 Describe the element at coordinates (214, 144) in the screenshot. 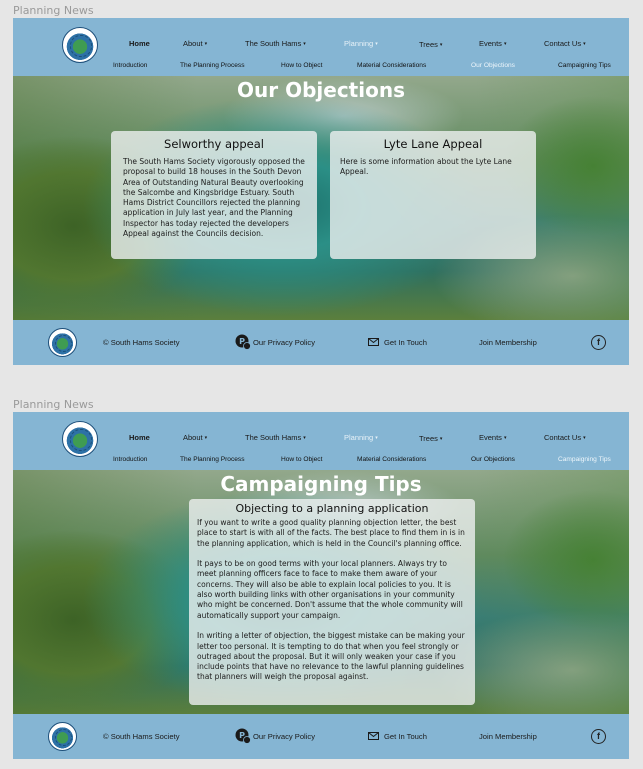

I see `card-title: Selworthy appeal` at that location.